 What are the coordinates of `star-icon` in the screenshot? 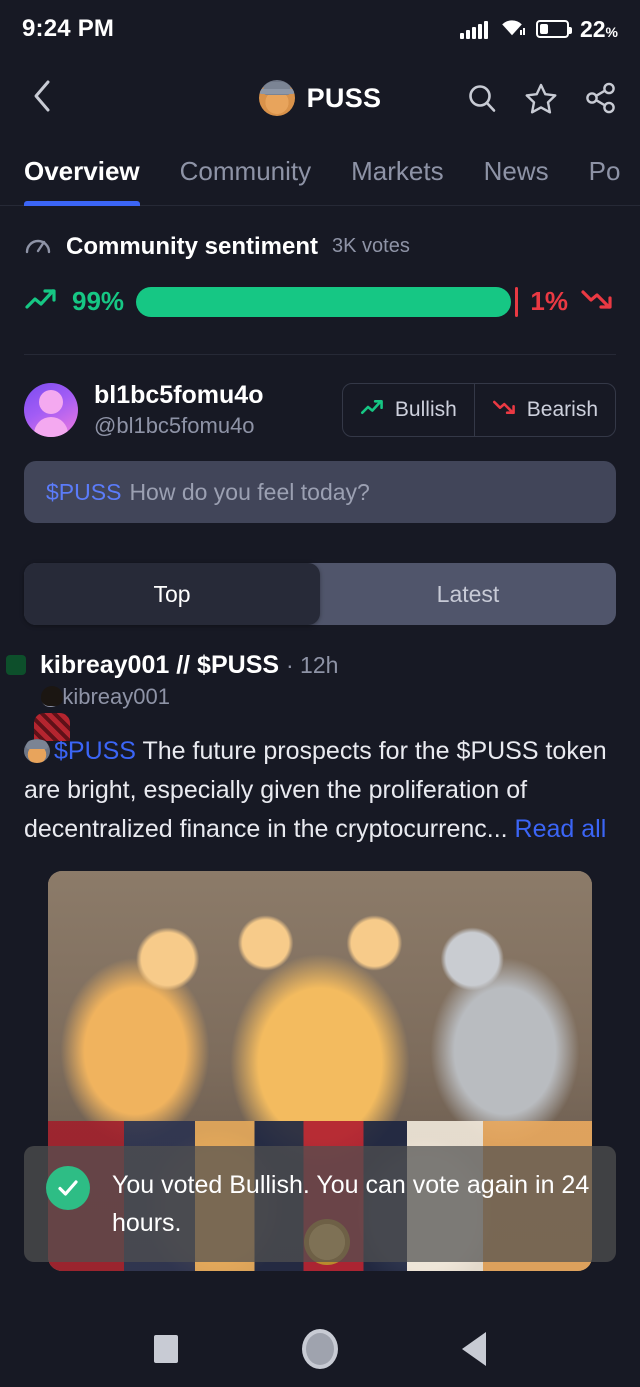 It's located at (541, 98).